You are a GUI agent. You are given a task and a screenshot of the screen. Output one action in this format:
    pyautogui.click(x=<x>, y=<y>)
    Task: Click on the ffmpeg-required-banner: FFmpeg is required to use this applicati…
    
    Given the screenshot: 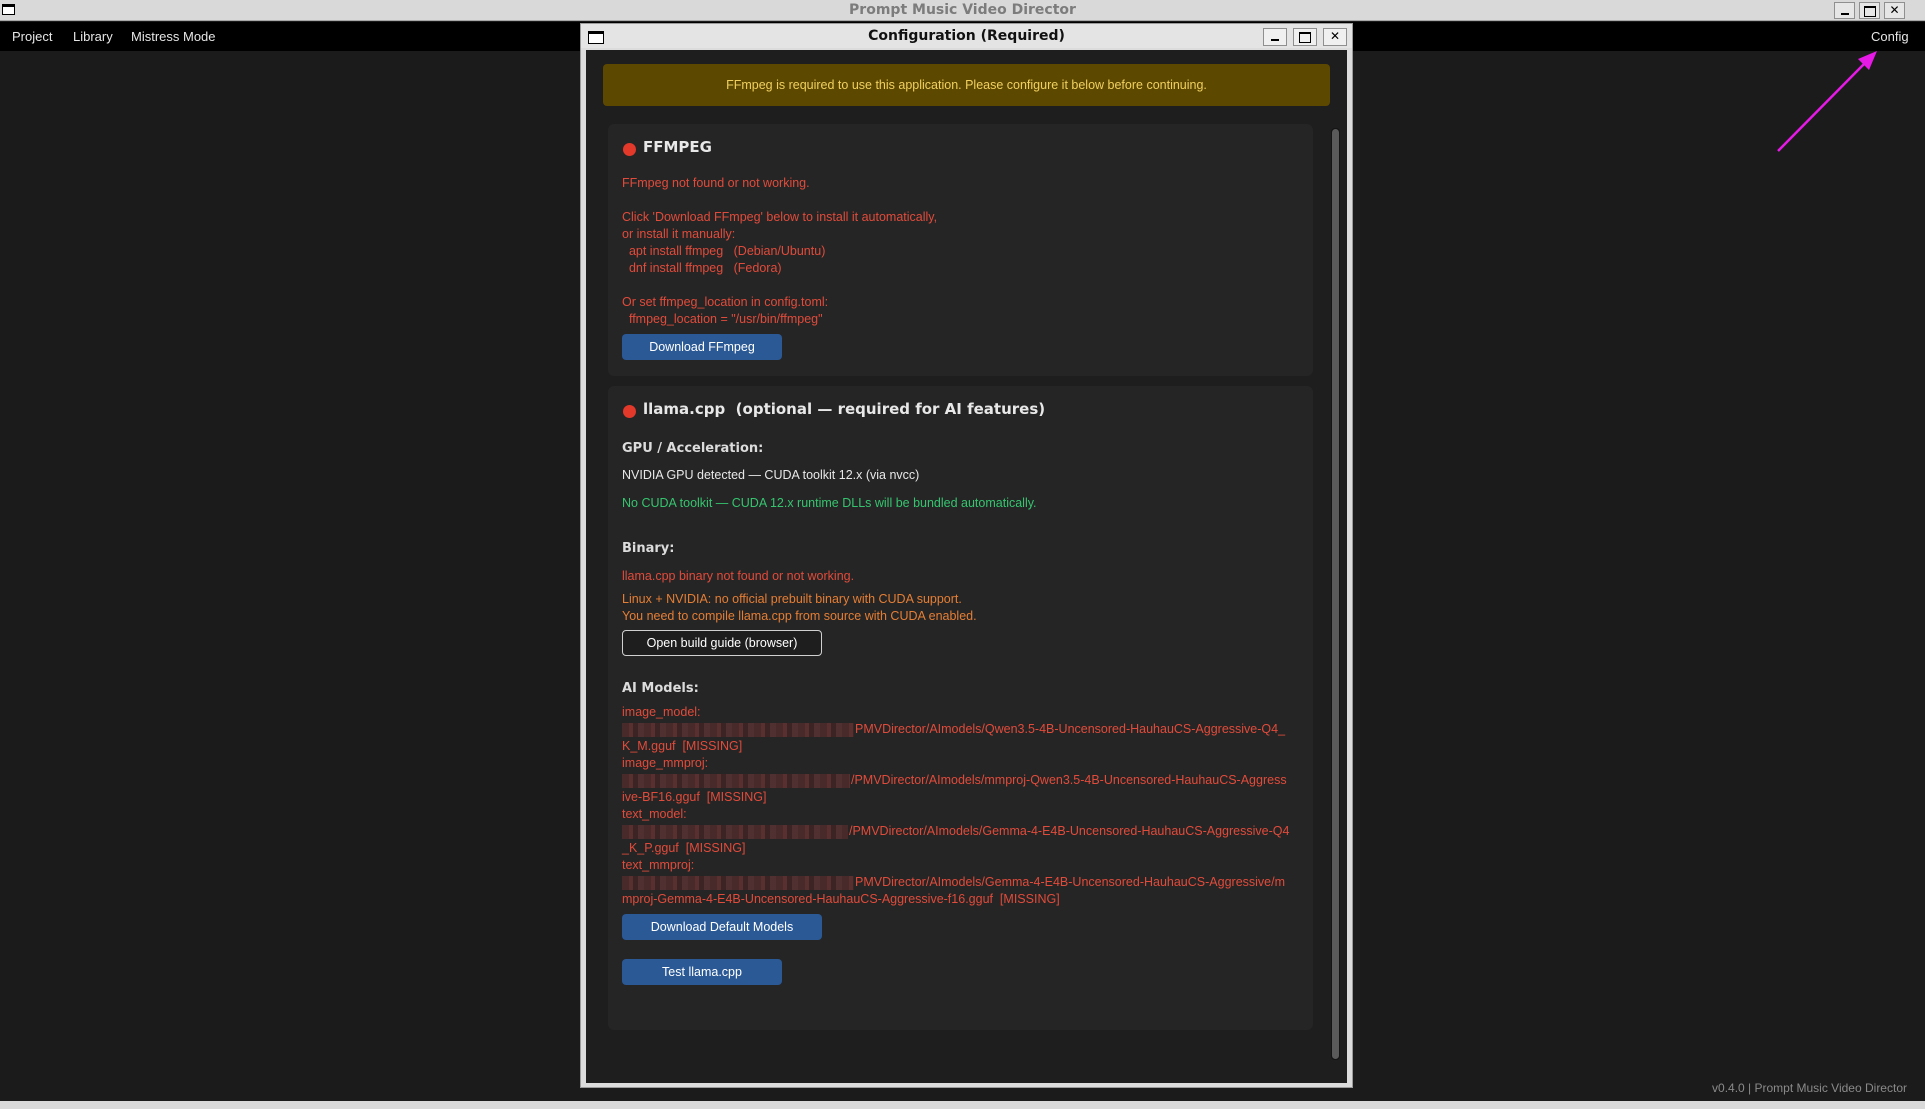 What is the action you would take?
    pyautogui.click(x=966, y=85)
    